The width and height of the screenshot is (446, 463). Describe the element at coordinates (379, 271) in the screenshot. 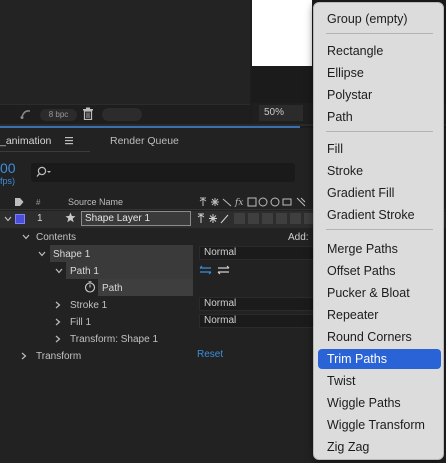

I see `menu-item-offset-paths: Offset Paths` at that location.